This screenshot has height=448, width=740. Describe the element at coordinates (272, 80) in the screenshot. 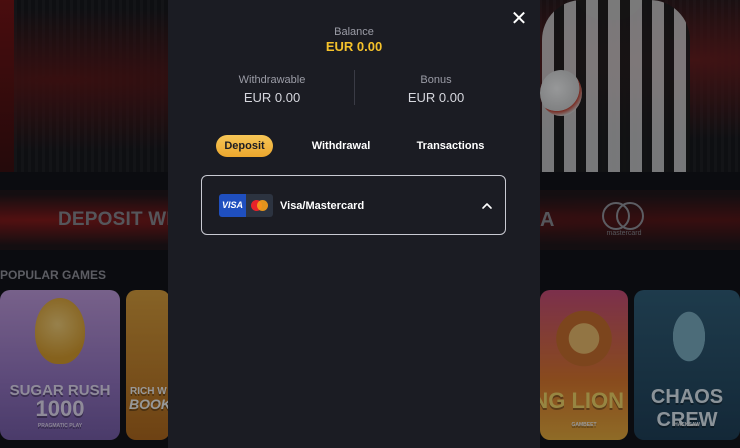

I see `withdrawable-label: Withdrawable` at that location.